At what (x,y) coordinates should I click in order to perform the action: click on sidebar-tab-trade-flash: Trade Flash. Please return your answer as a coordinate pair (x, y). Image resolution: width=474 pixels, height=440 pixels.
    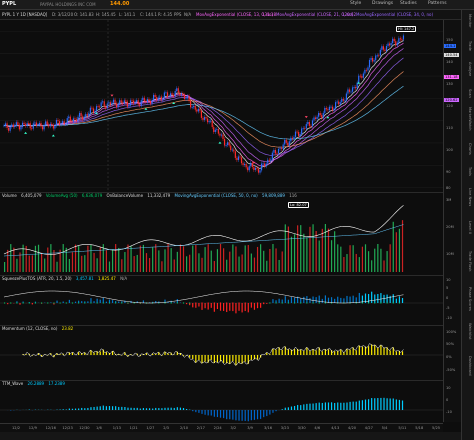
    Looking at the image, I should click on (468, 261).